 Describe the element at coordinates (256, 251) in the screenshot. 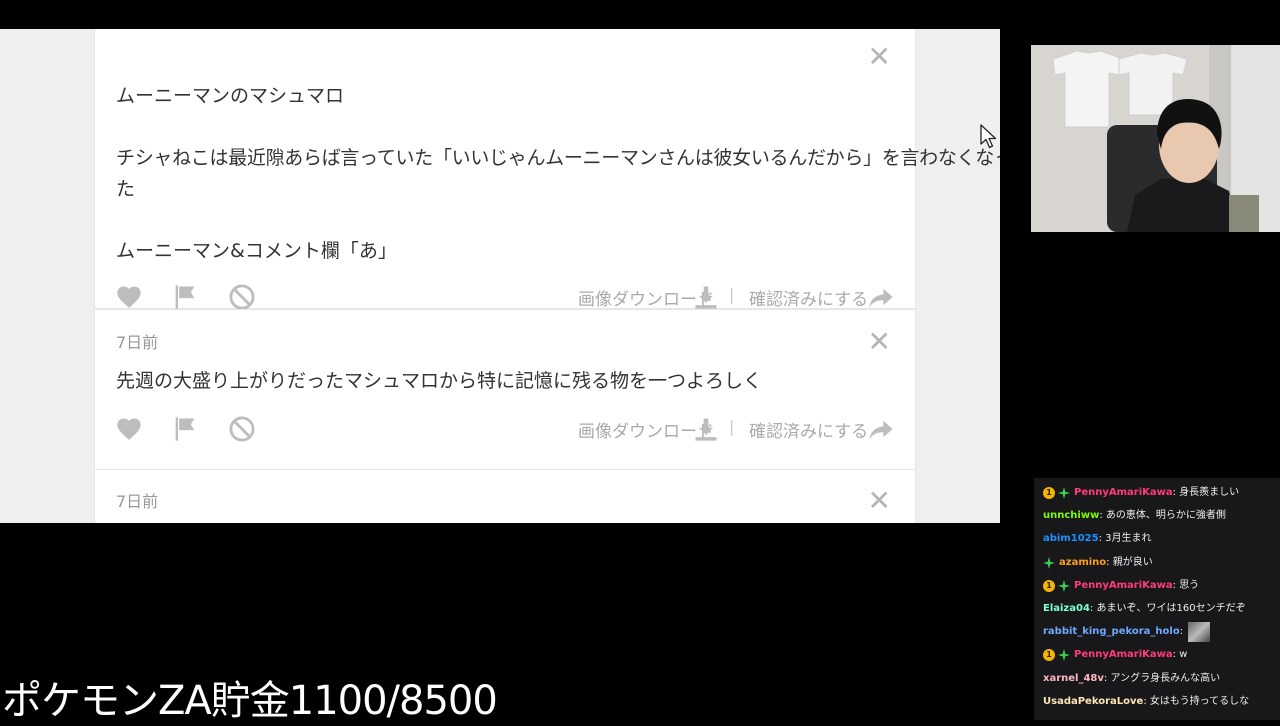

I see `message-line: ムーニーマン&コメント欄「あ」` at that location.